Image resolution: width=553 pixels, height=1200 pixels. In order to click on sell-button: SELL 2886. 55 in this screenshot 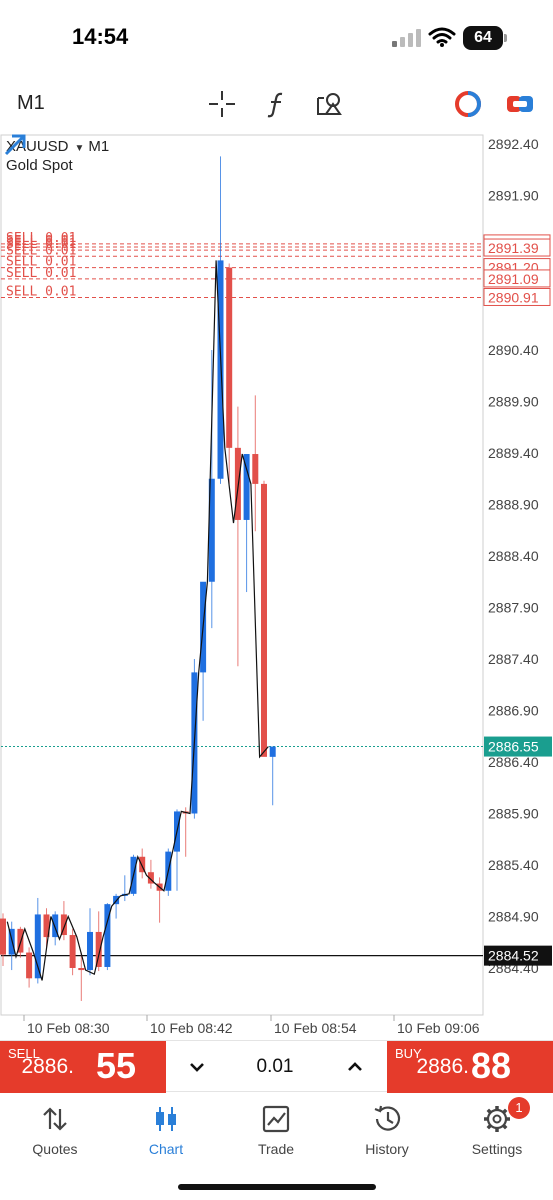, I will do `click(83, 1067)`.